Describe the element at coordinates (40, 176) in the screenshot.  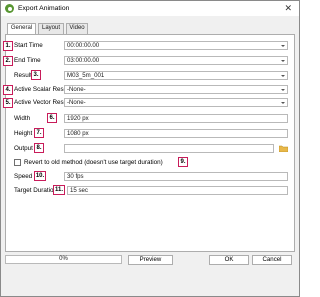
I see `annotation-badge-10: 10.` at that location.